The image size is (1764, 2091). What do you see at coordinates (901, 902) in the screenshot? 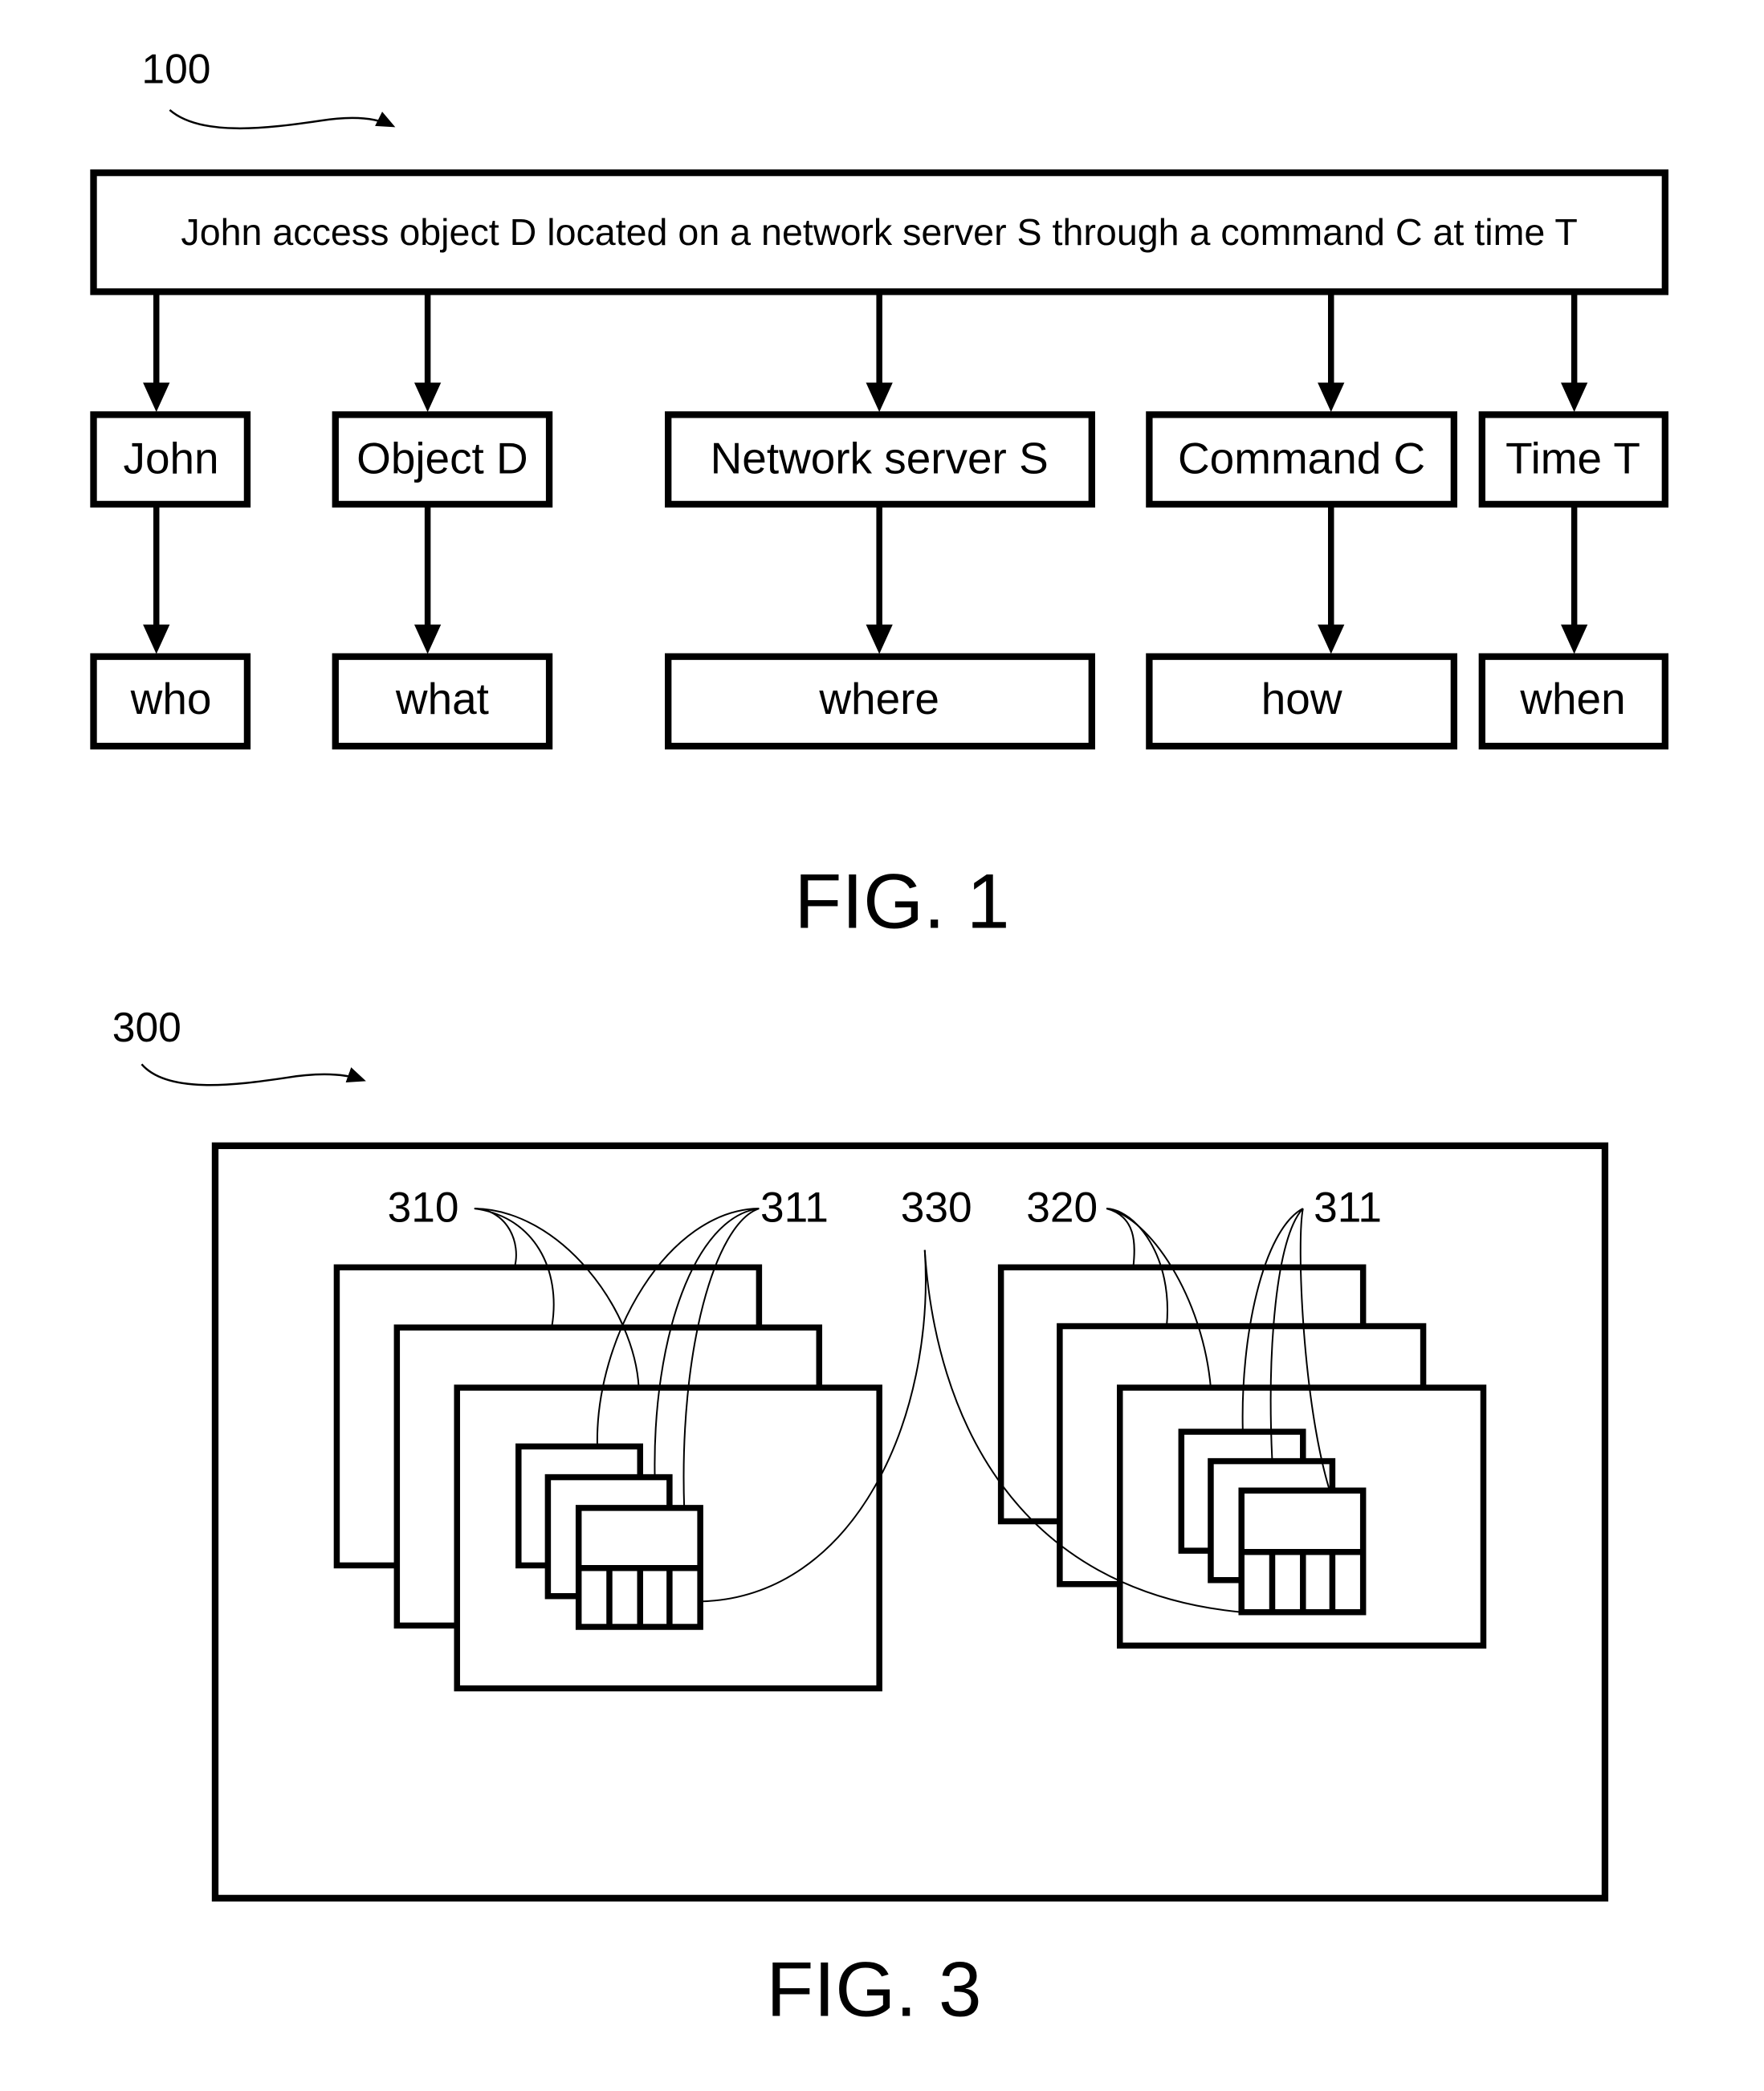
I see `figure-caption-1: FIG. 1` at bounding box center [901, 902].